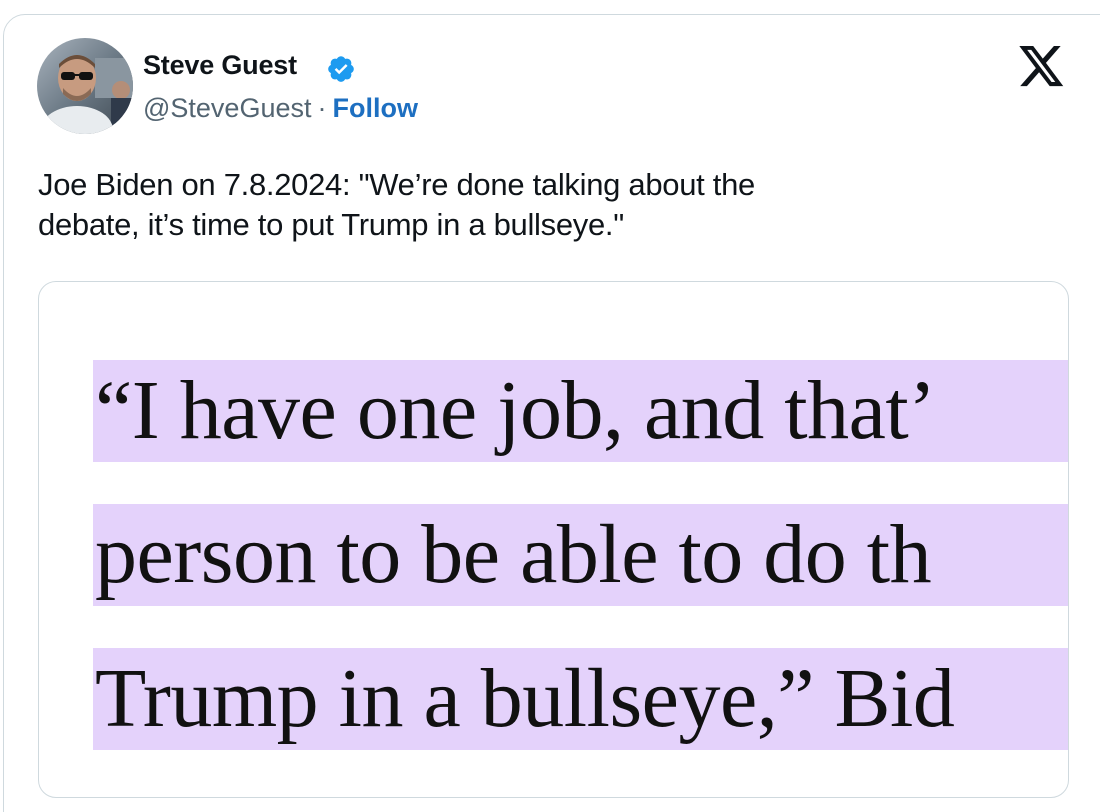  What do you see at coordinates (375, 108) in the screenshot?
I see `follow-button: Follow` at bounding box center [375, 108].